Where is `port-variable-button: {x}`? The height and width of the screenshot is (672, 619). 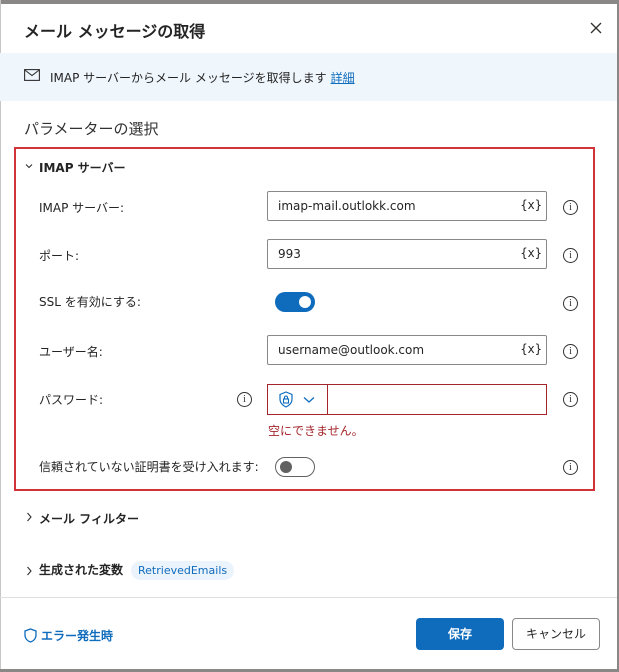
port-variable-button: {x} is located at coordinates (531, 253).